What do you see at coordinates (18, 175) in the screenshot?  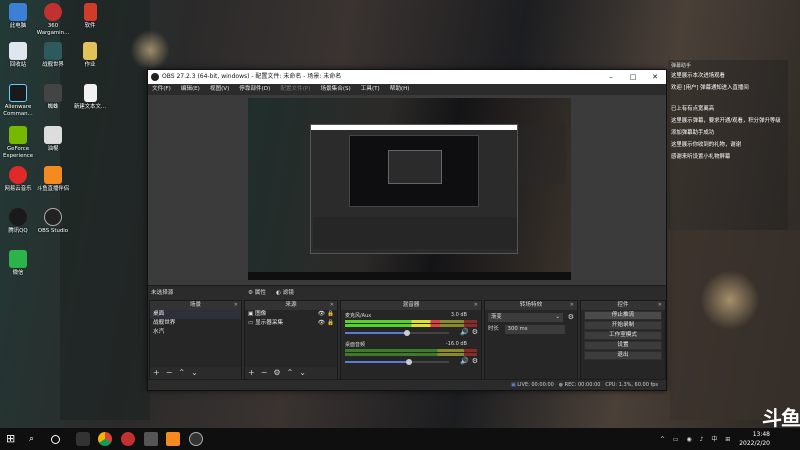 I see `music-icon` at bounding box center [18, 175].